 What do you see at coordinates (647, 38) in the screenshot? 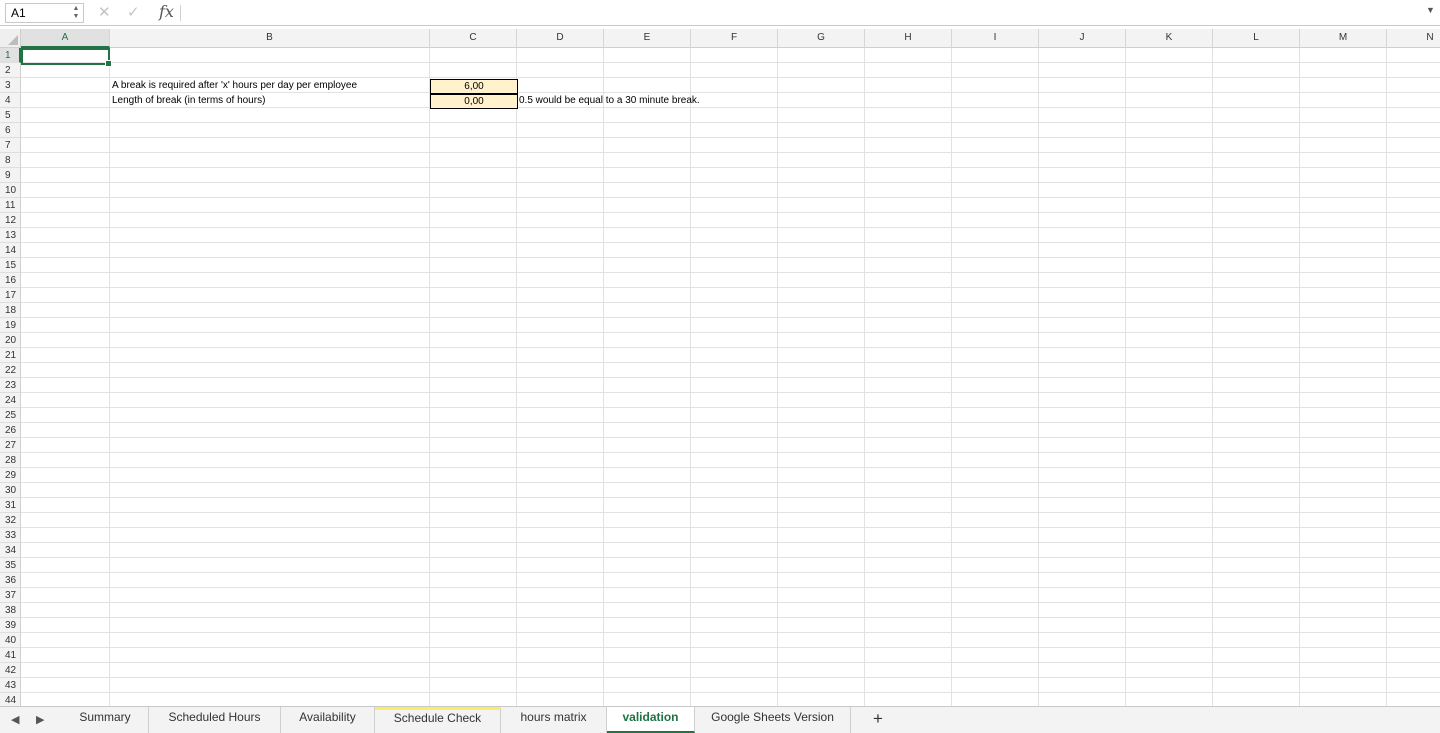
I see `column-header-e: E` at bounding box center [647, 38].